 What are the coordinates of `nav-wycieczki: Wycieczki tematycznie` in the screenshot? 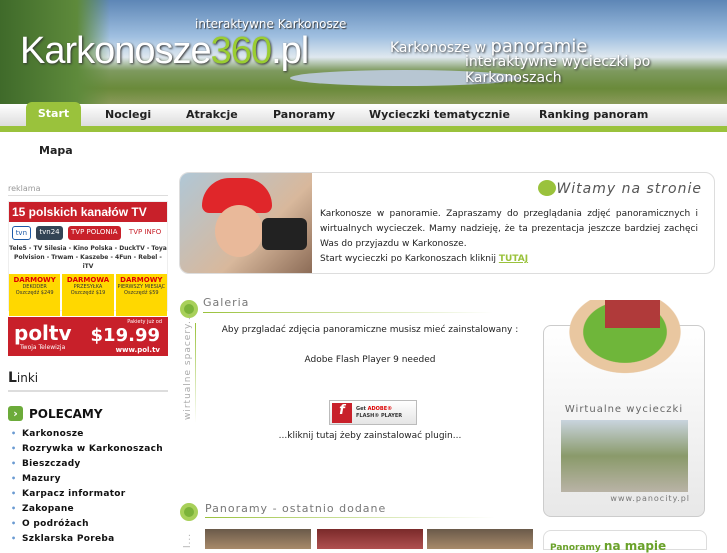 It's located at (439, 114).